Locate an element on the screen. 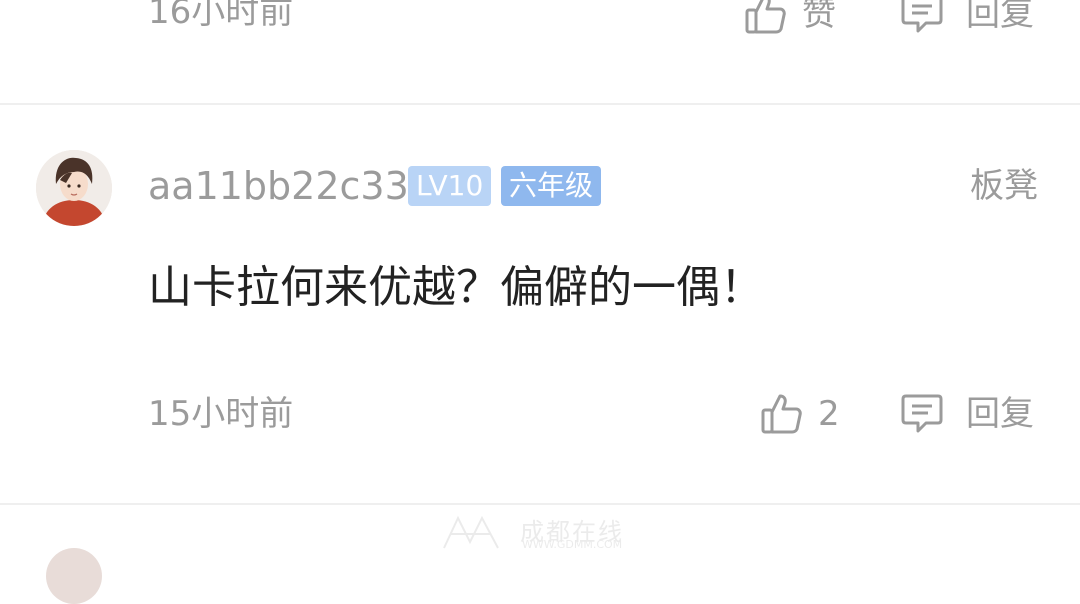 Image resolution: width=1080 pixels, height=604 pixels. reply-button: 回复 is located at coordinates (967, 414).